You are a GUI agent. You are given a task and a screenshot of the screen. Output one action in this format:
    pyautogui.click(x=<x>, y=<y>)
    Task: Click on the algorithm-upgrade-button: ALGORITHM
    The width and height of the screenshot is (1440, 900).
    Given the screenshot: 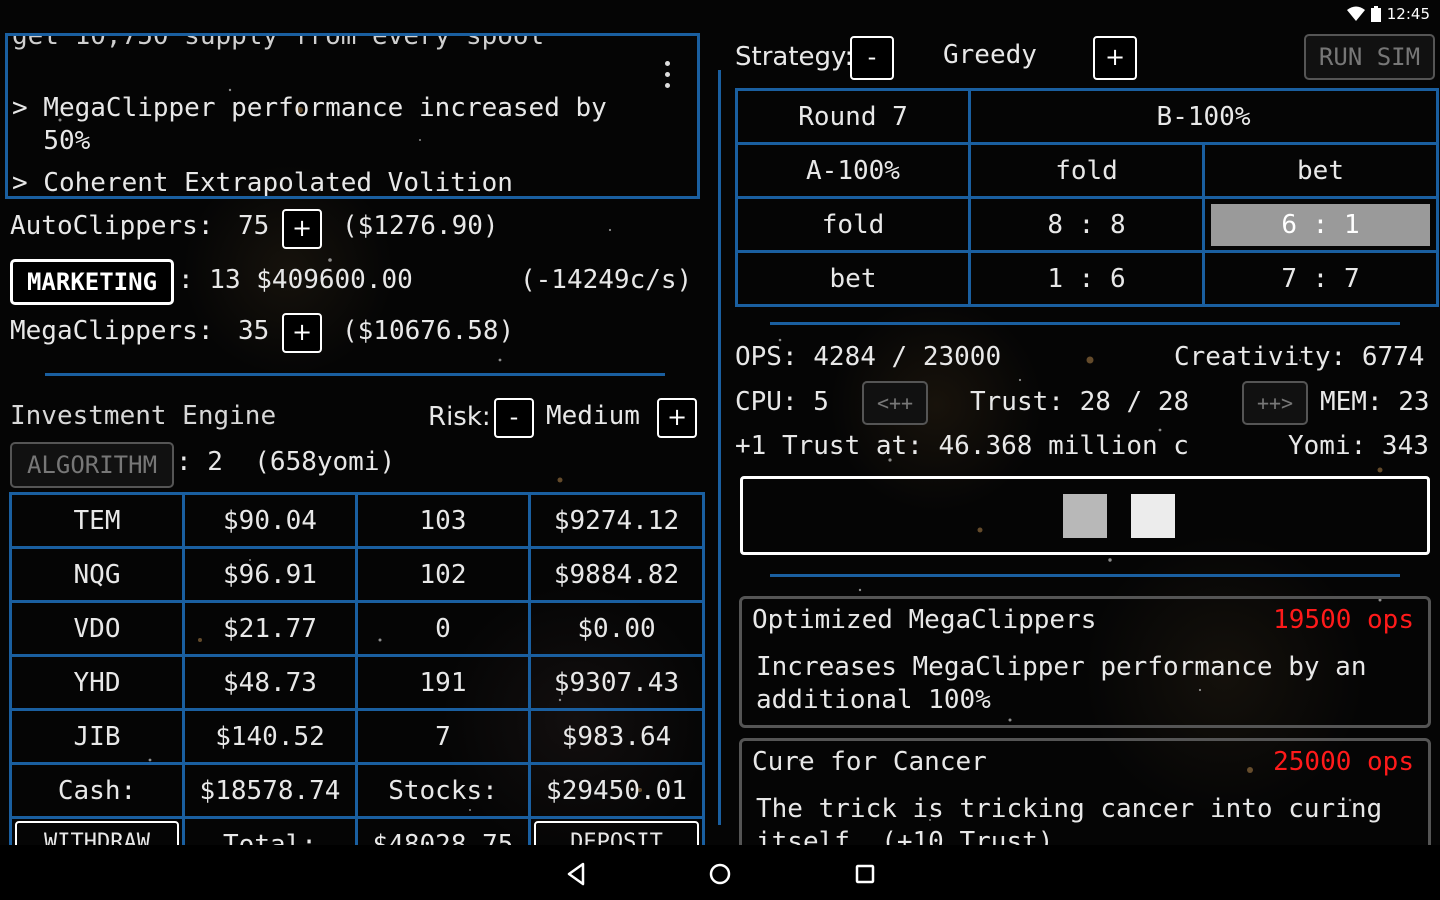 What is the action you would take?
    pyautogui.click(x=92, y=465)
    